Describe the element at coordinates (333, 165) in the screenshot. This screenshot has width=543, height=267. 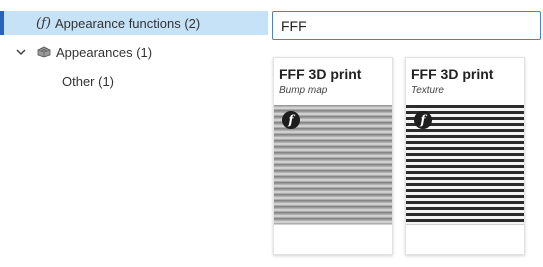
I see `bump-map-thumbnail: f` at that location.